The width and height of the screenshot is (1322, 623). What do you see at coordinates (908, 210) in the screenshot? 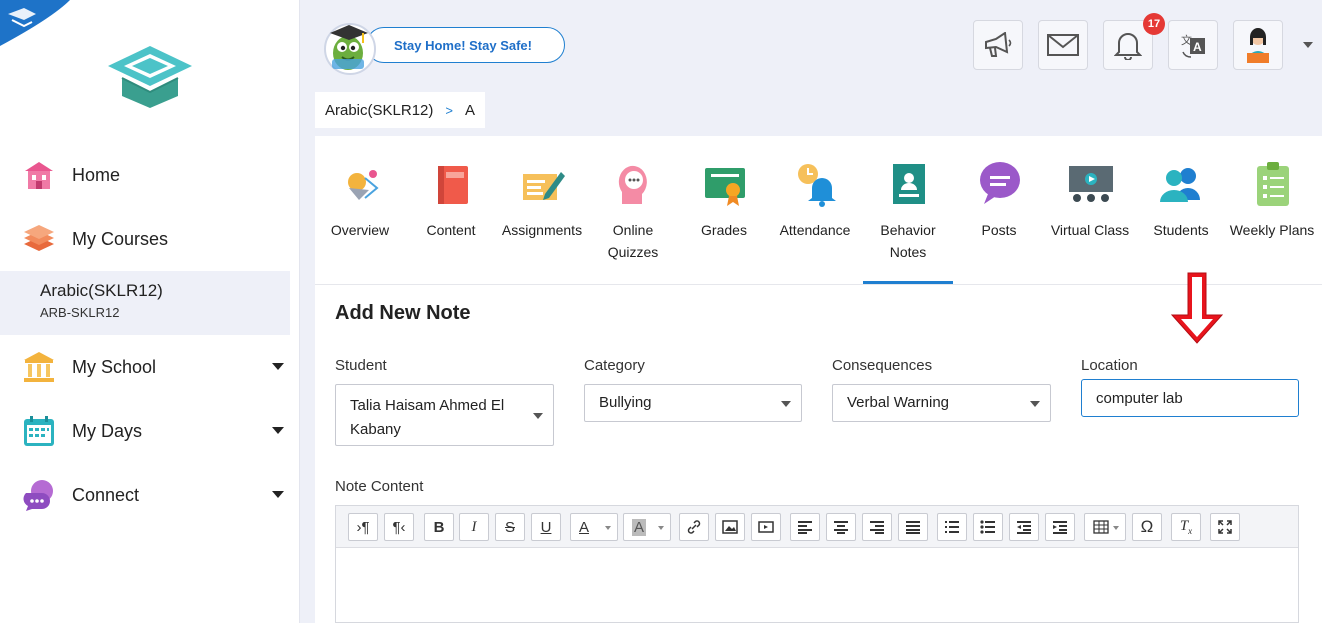
I see `tab-behavior-notes: Behavior Notes` at bounding box center [908, 210].